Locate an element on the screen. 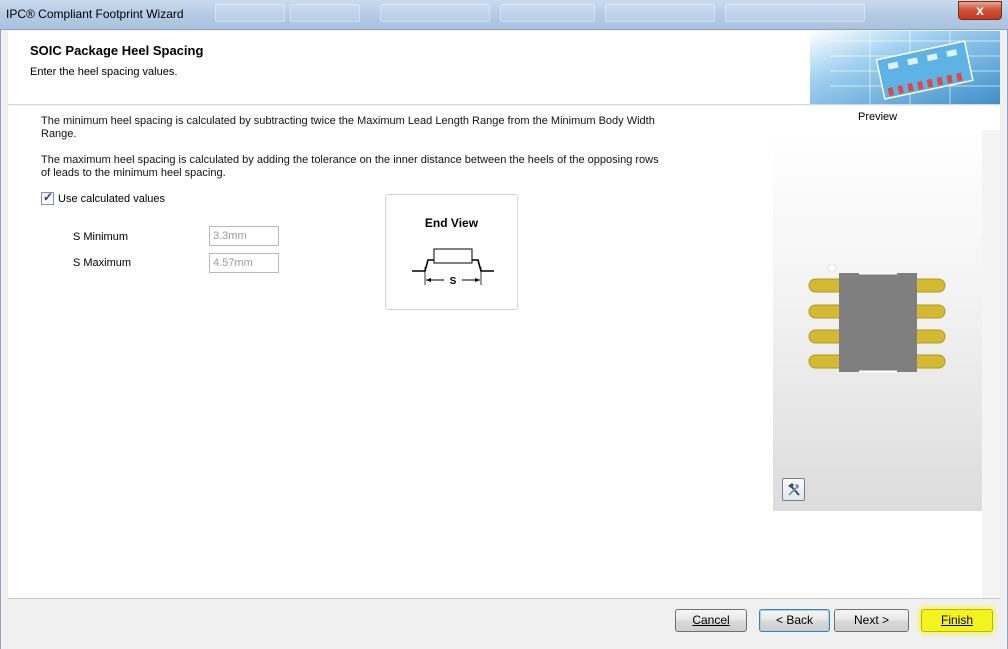  s-minimum-label: S Minimum is located at coordinates (101, 237).